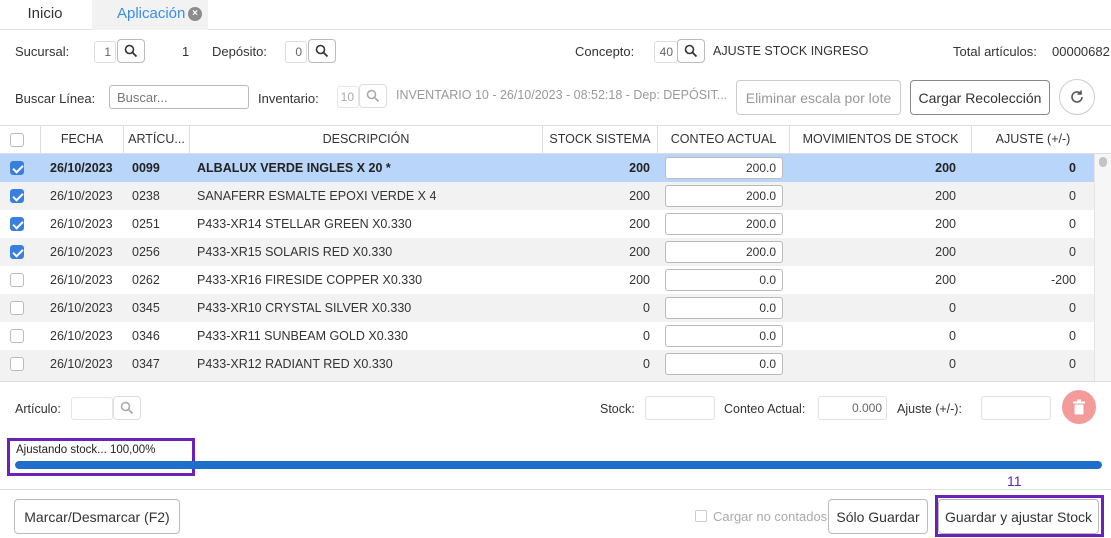 The image size is (1111, 538). Describe the element at coordinates (97, 516) in the screenshot. I see `marcar-desmarcar-button: Marcar/Desmarcar (F2)` at that location.